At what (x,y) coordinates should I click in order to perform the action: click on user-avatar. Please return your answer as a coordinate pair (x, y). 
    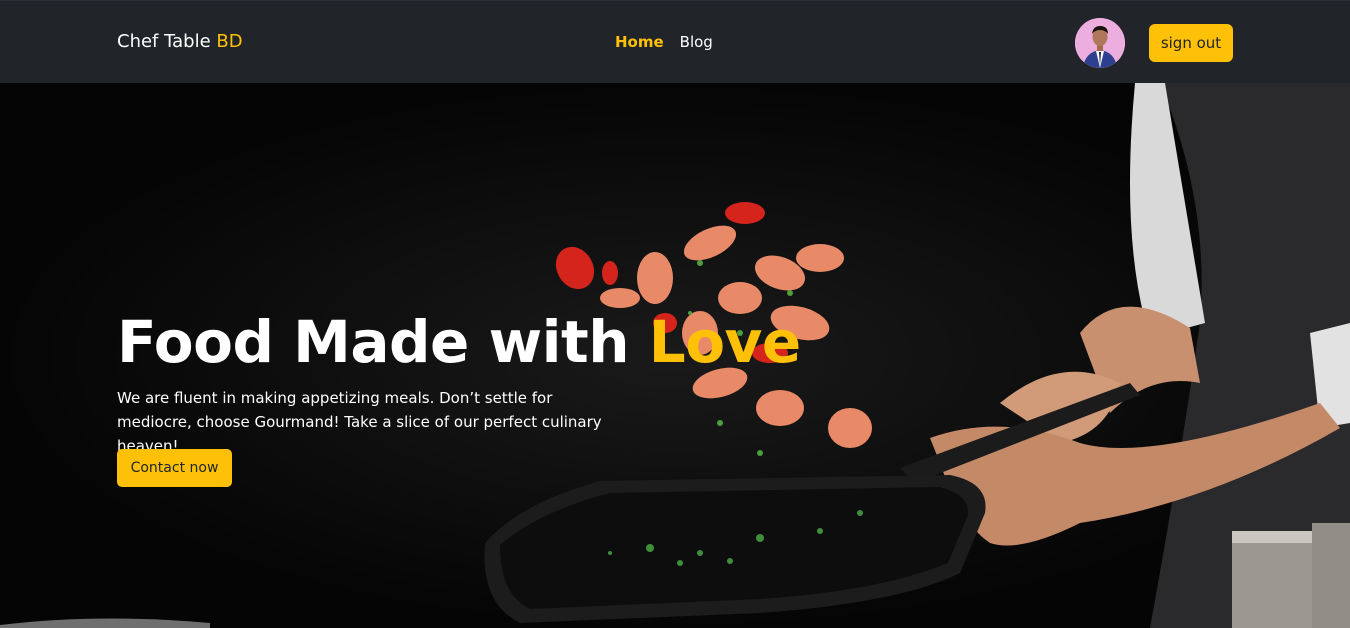
    Looking at the image, I should click on (1100, 43).